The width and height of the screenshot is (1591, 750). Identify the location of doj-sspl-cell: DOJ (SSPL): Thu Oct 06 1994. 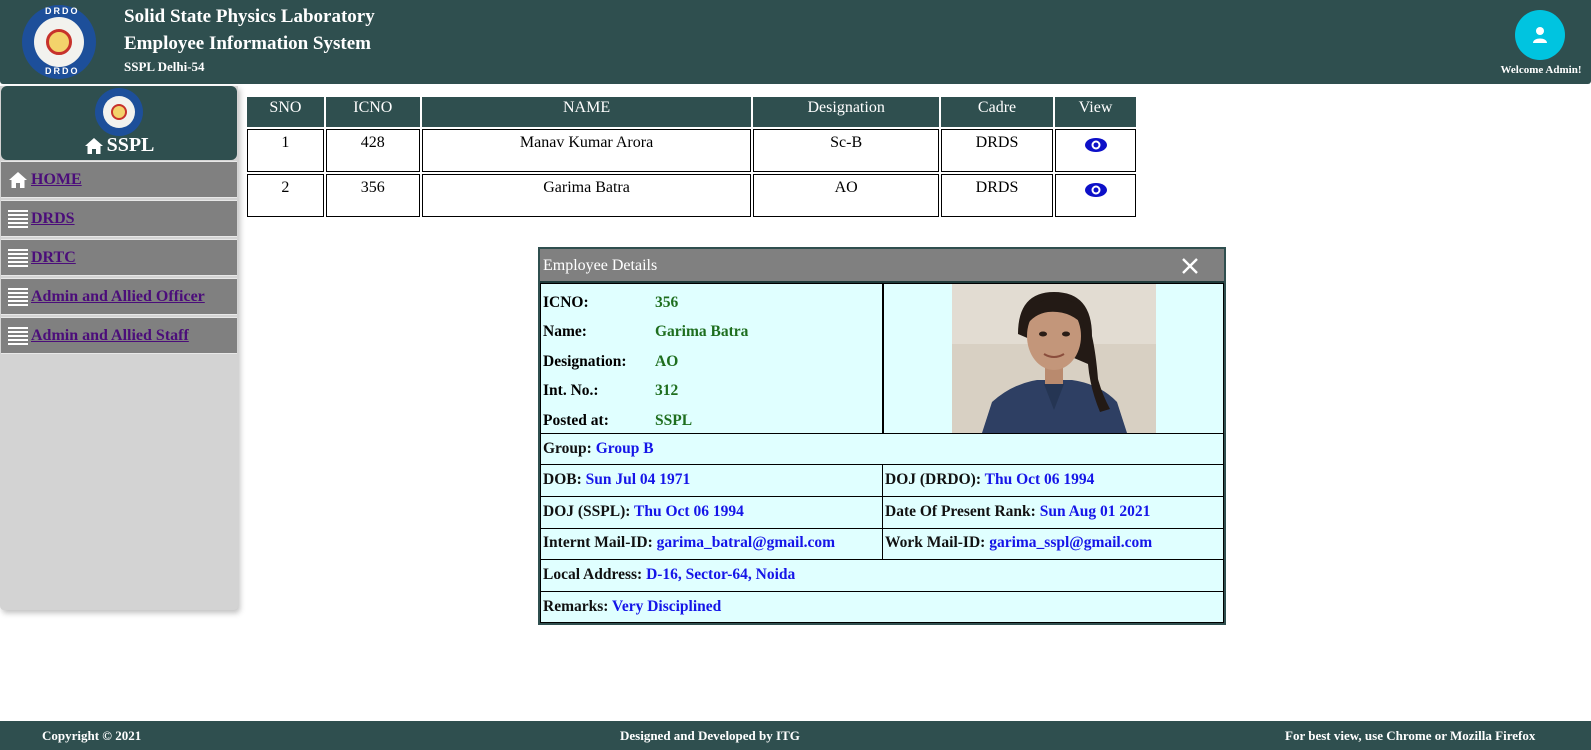
(711, 512).